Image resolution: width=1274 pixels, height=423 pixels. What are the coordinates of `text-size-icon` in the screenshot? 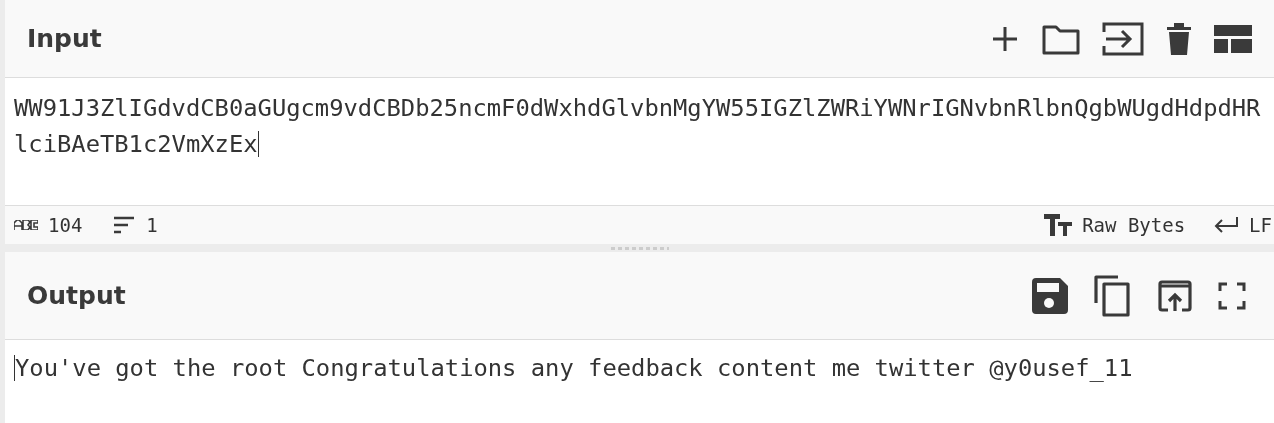 It's located at (1058, 225).